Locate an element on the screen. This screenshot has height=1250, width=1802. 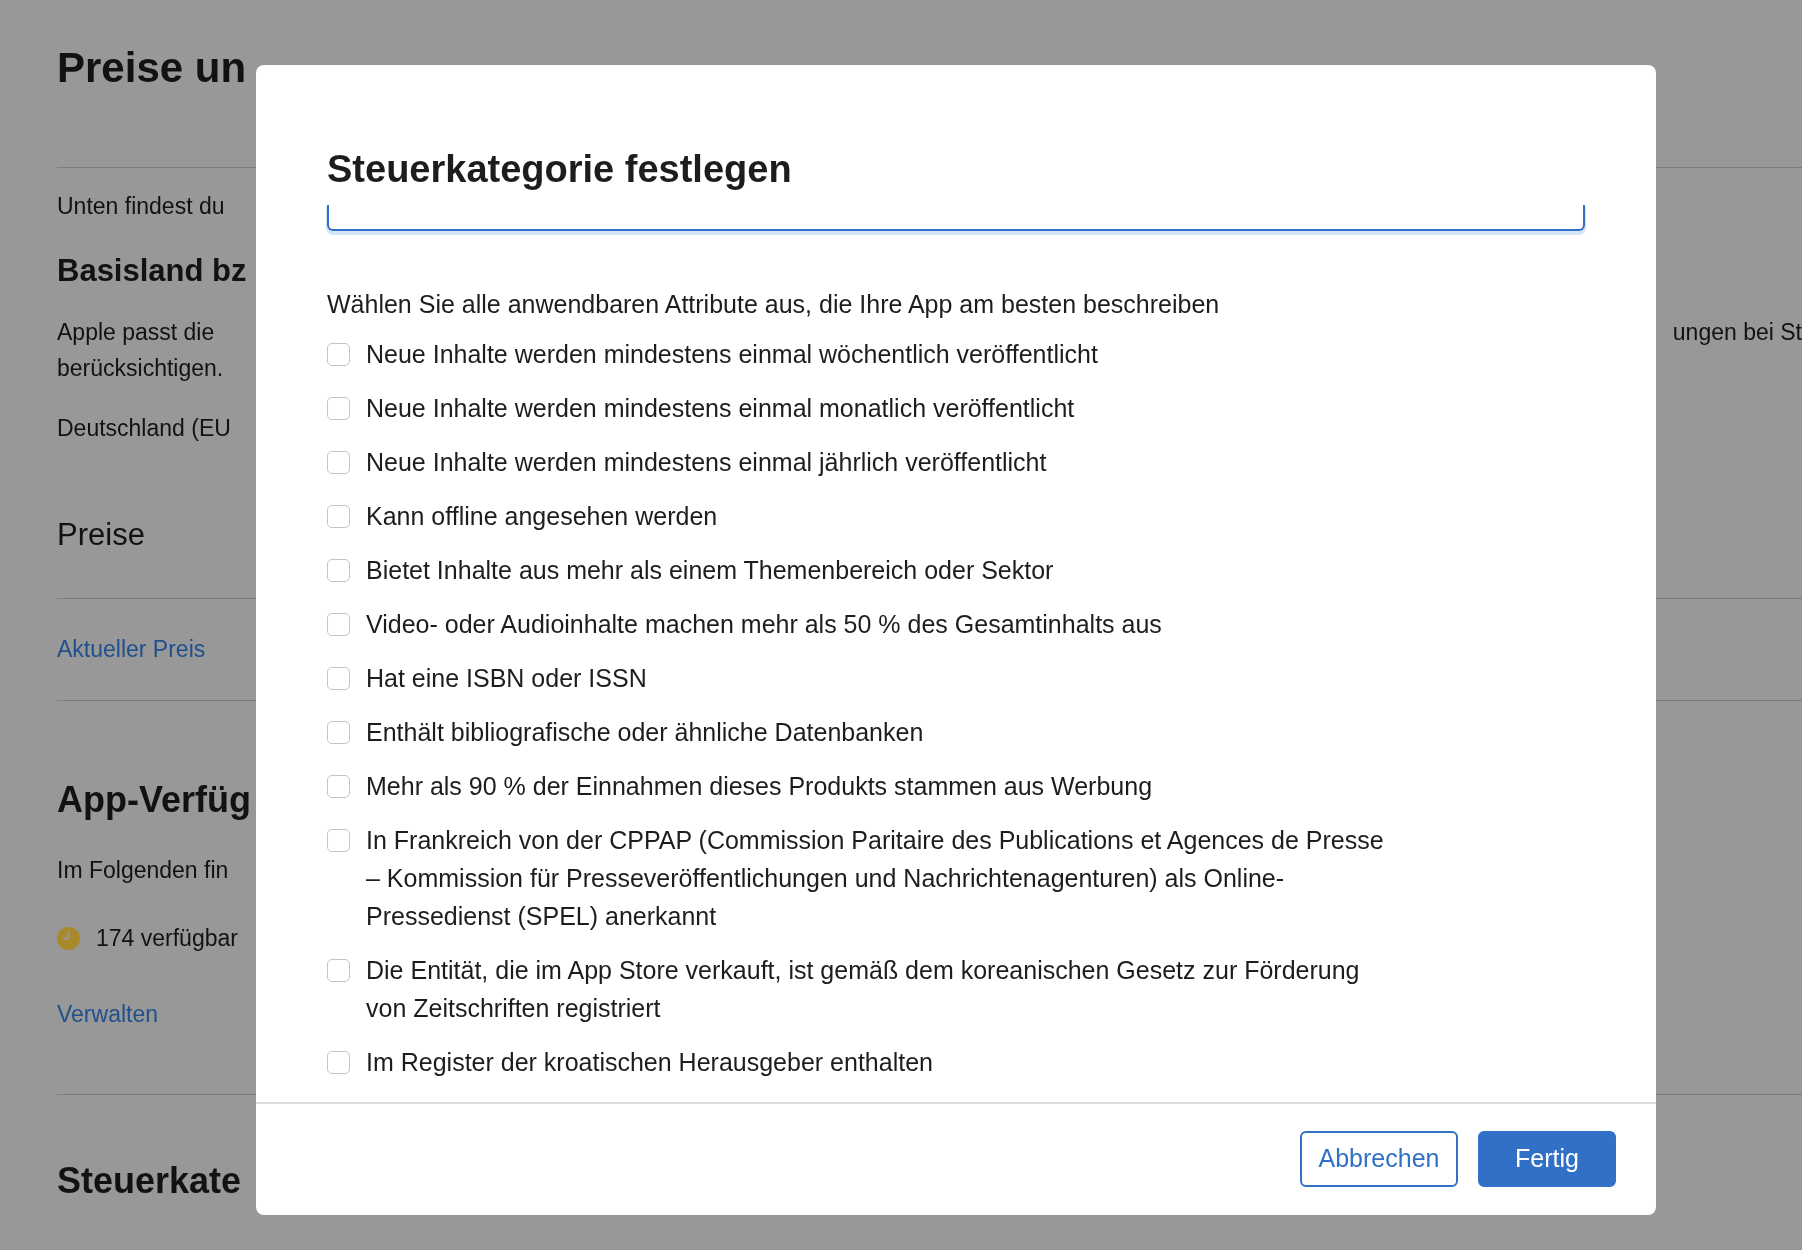
current-price-link: Aktueller Preis is located at coordinates (131, 649).